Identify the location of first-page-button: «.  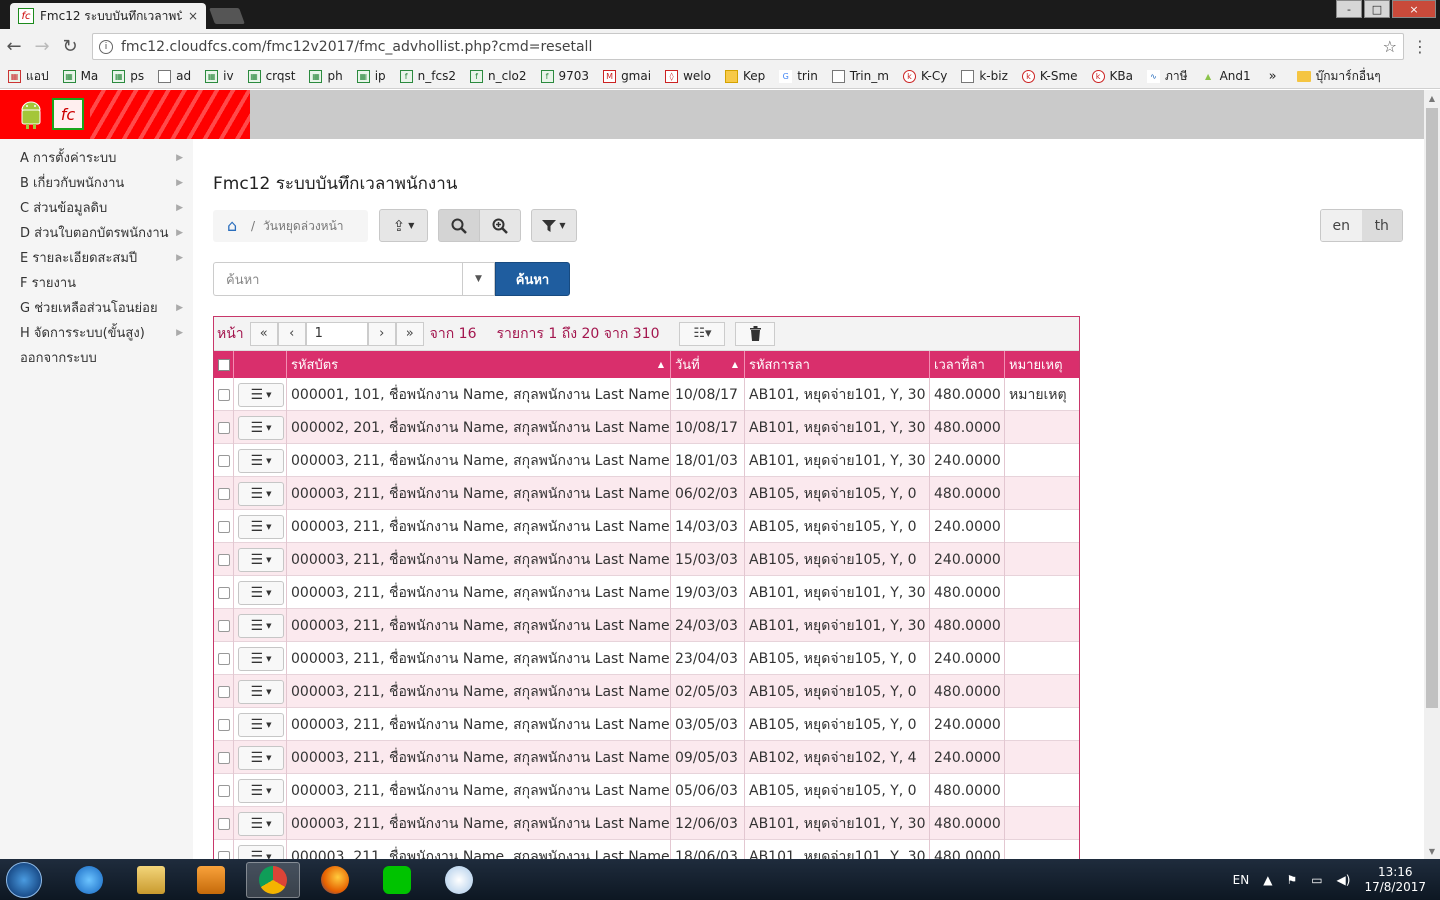
(263, 333).